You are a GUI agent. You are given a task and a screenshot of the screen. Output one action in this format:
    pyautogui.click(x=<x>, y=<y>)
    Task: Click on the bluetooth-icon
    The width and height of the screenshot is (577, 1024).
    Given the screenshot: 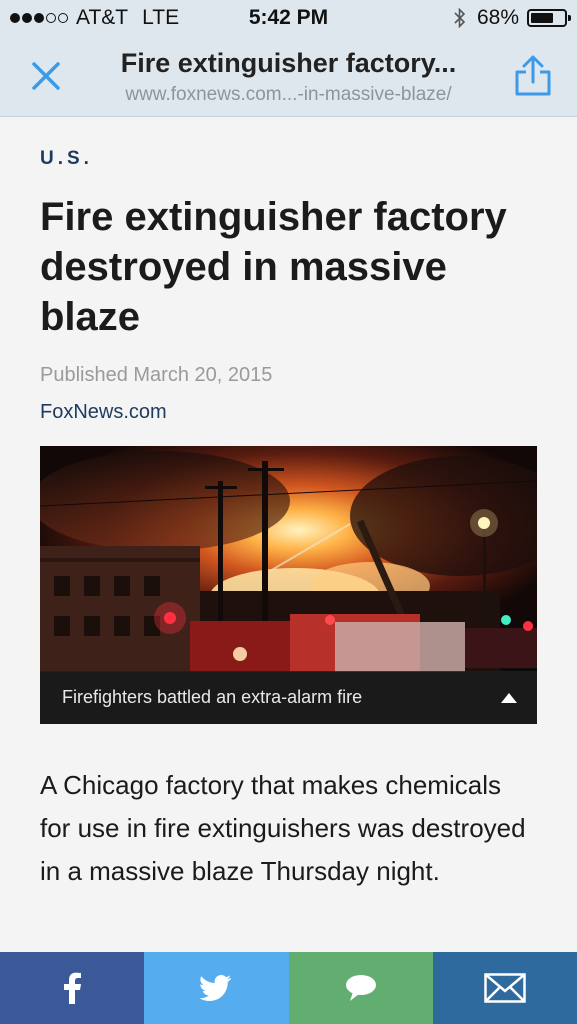 What is the action you would take?
    pyautogui.click(x=460, y=18)
    